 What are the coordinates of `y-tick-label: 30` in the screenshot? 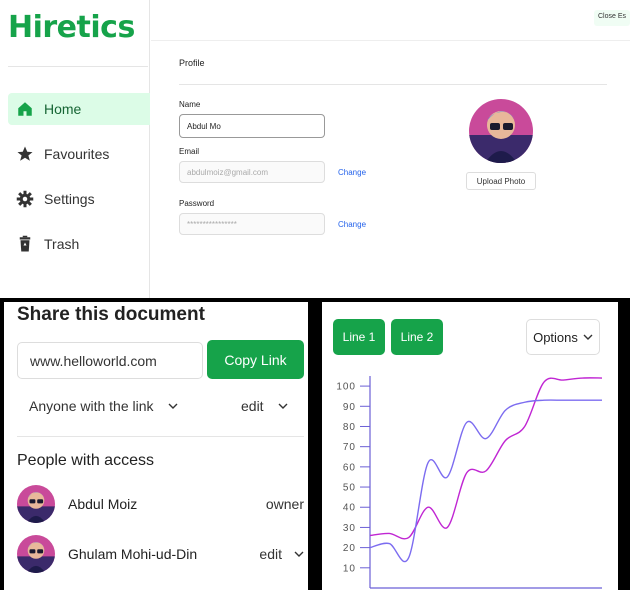 It's located at (349, 528).